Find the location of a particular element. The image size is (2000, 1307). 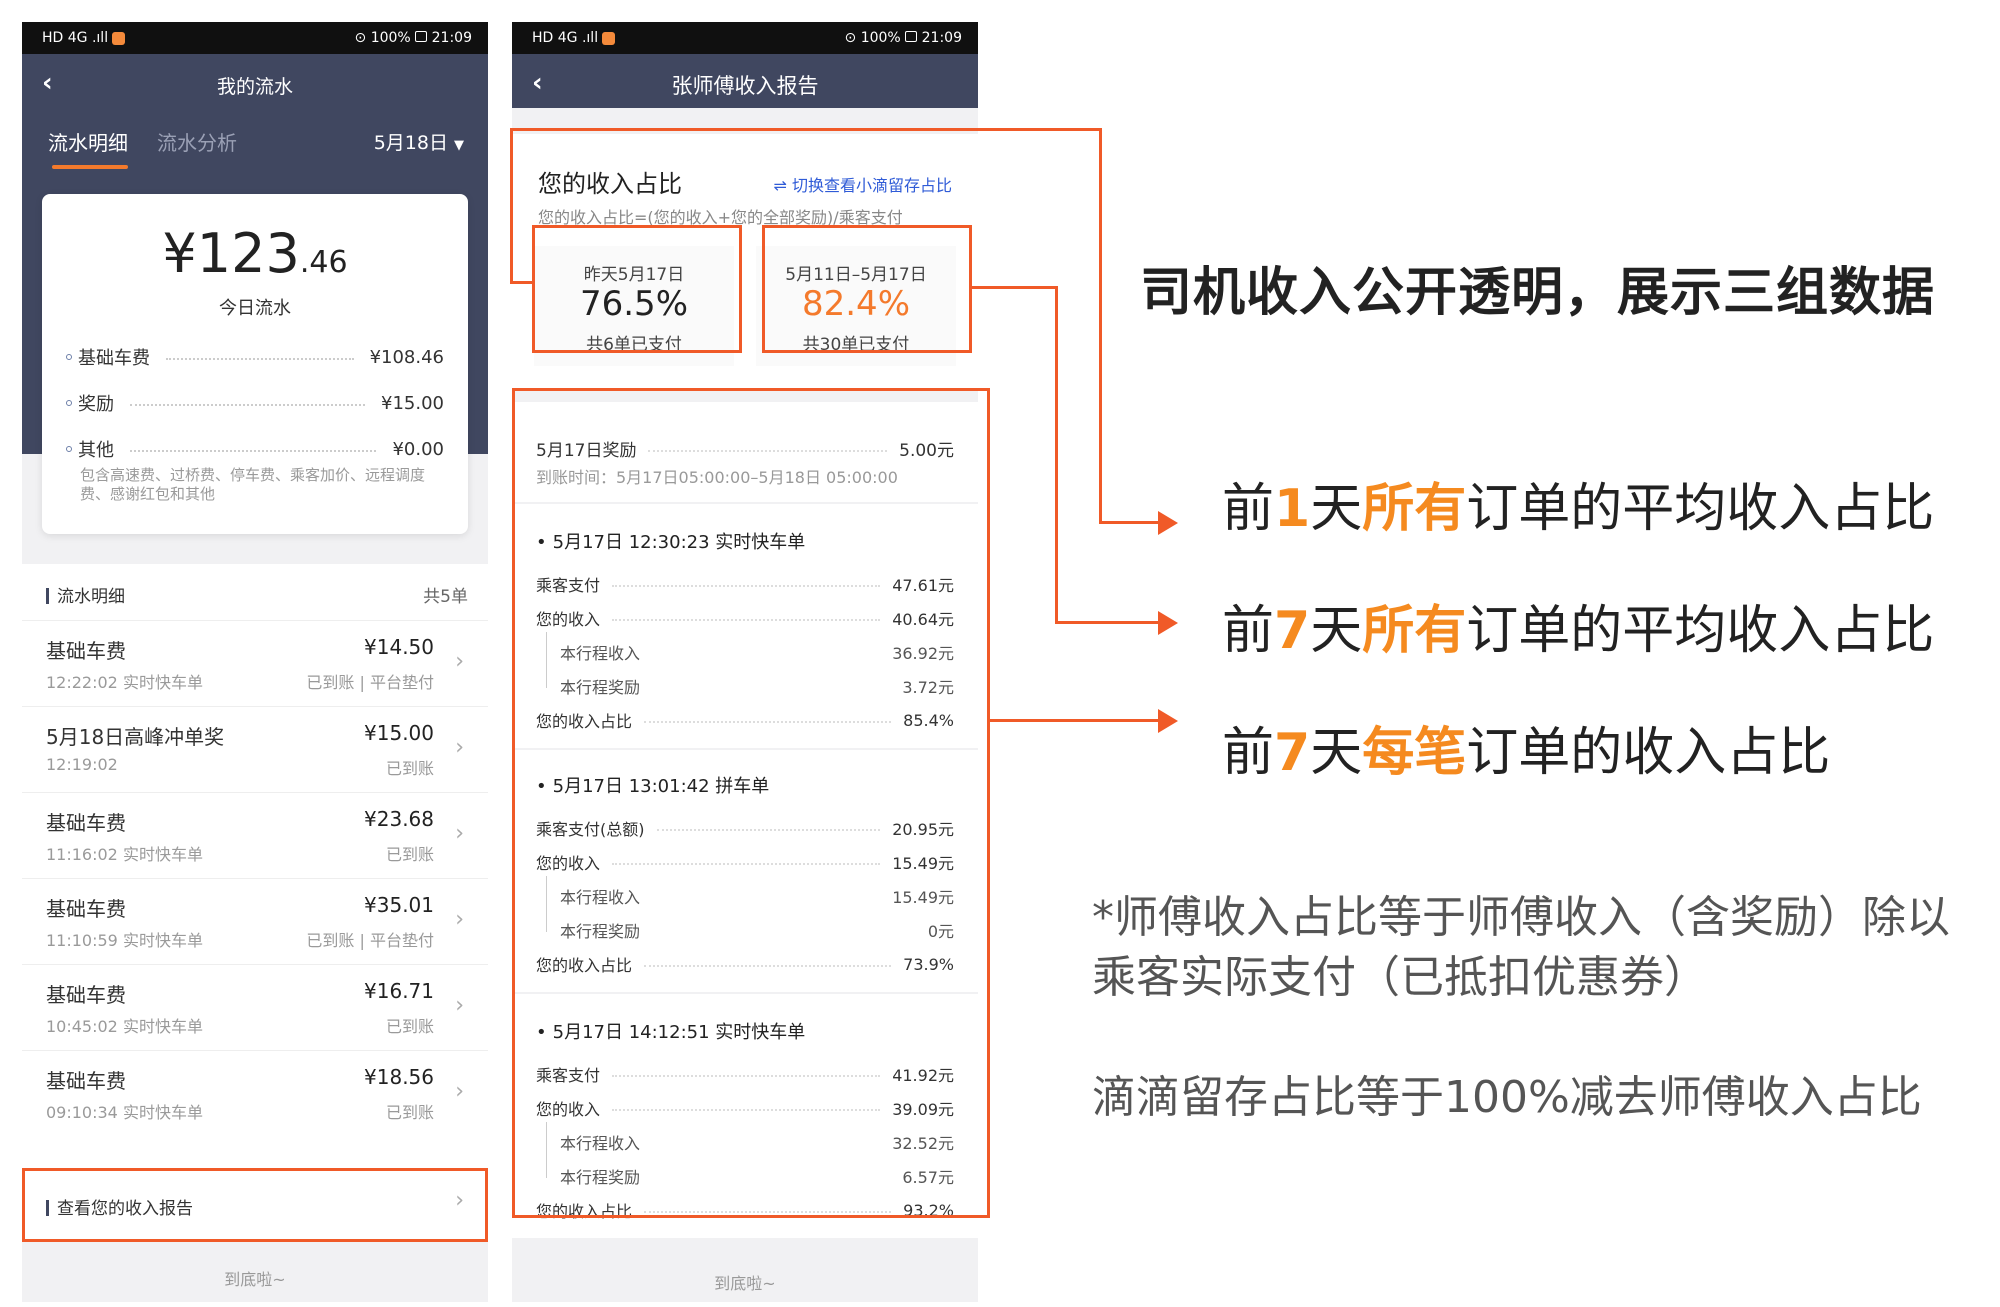

summary-row-other: 其他 ¥0.00 is located at coordinates (255, 449).